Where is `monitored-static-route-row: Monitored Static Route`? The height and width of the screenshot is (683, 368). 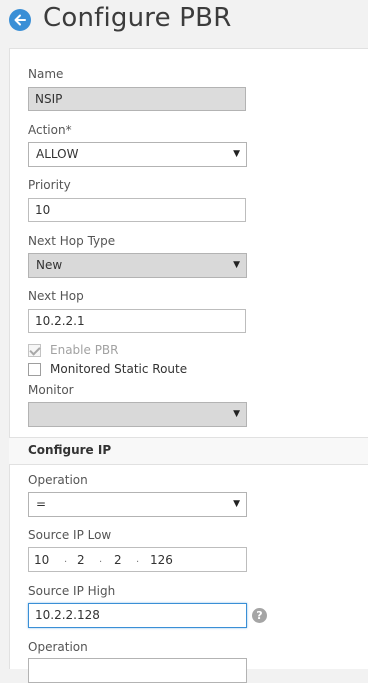 monitored-static-route-row: Monitored Static Route is located at coordinates (107, 369).